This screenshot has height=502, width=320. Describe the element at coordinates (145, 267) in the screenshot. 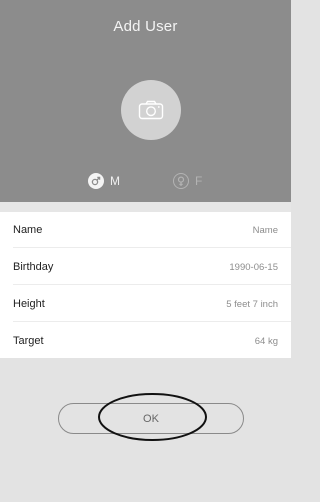

I see `birthday-row: Birthday 1990-06-15` at that location.